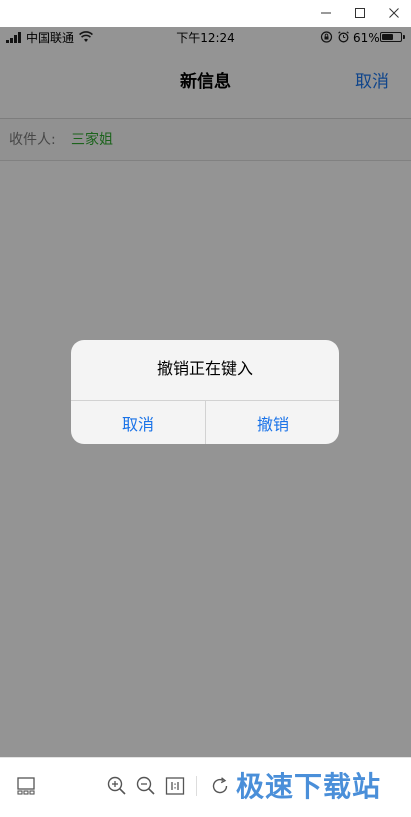 The width and height of the screenshot is (411, 817). I want to click on viewer-toolbar: 极速下载站, so click(205, 787).